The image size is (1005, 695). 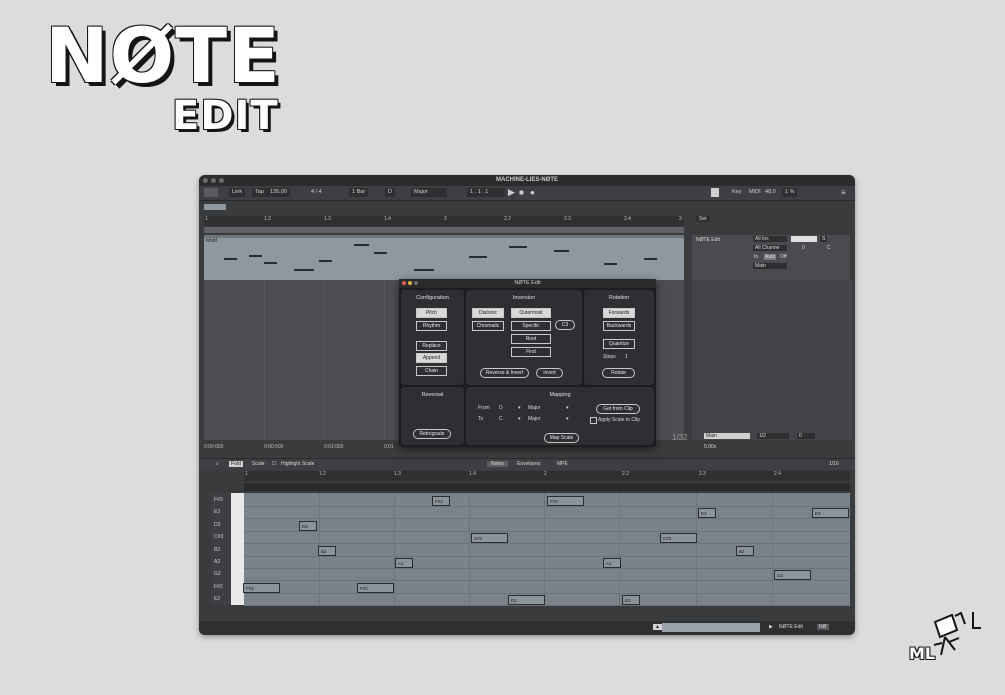 What do you see at coordinates (792, 575) in the screenshot?
I see `midi-note: G2` at bounding box center [792, 575].